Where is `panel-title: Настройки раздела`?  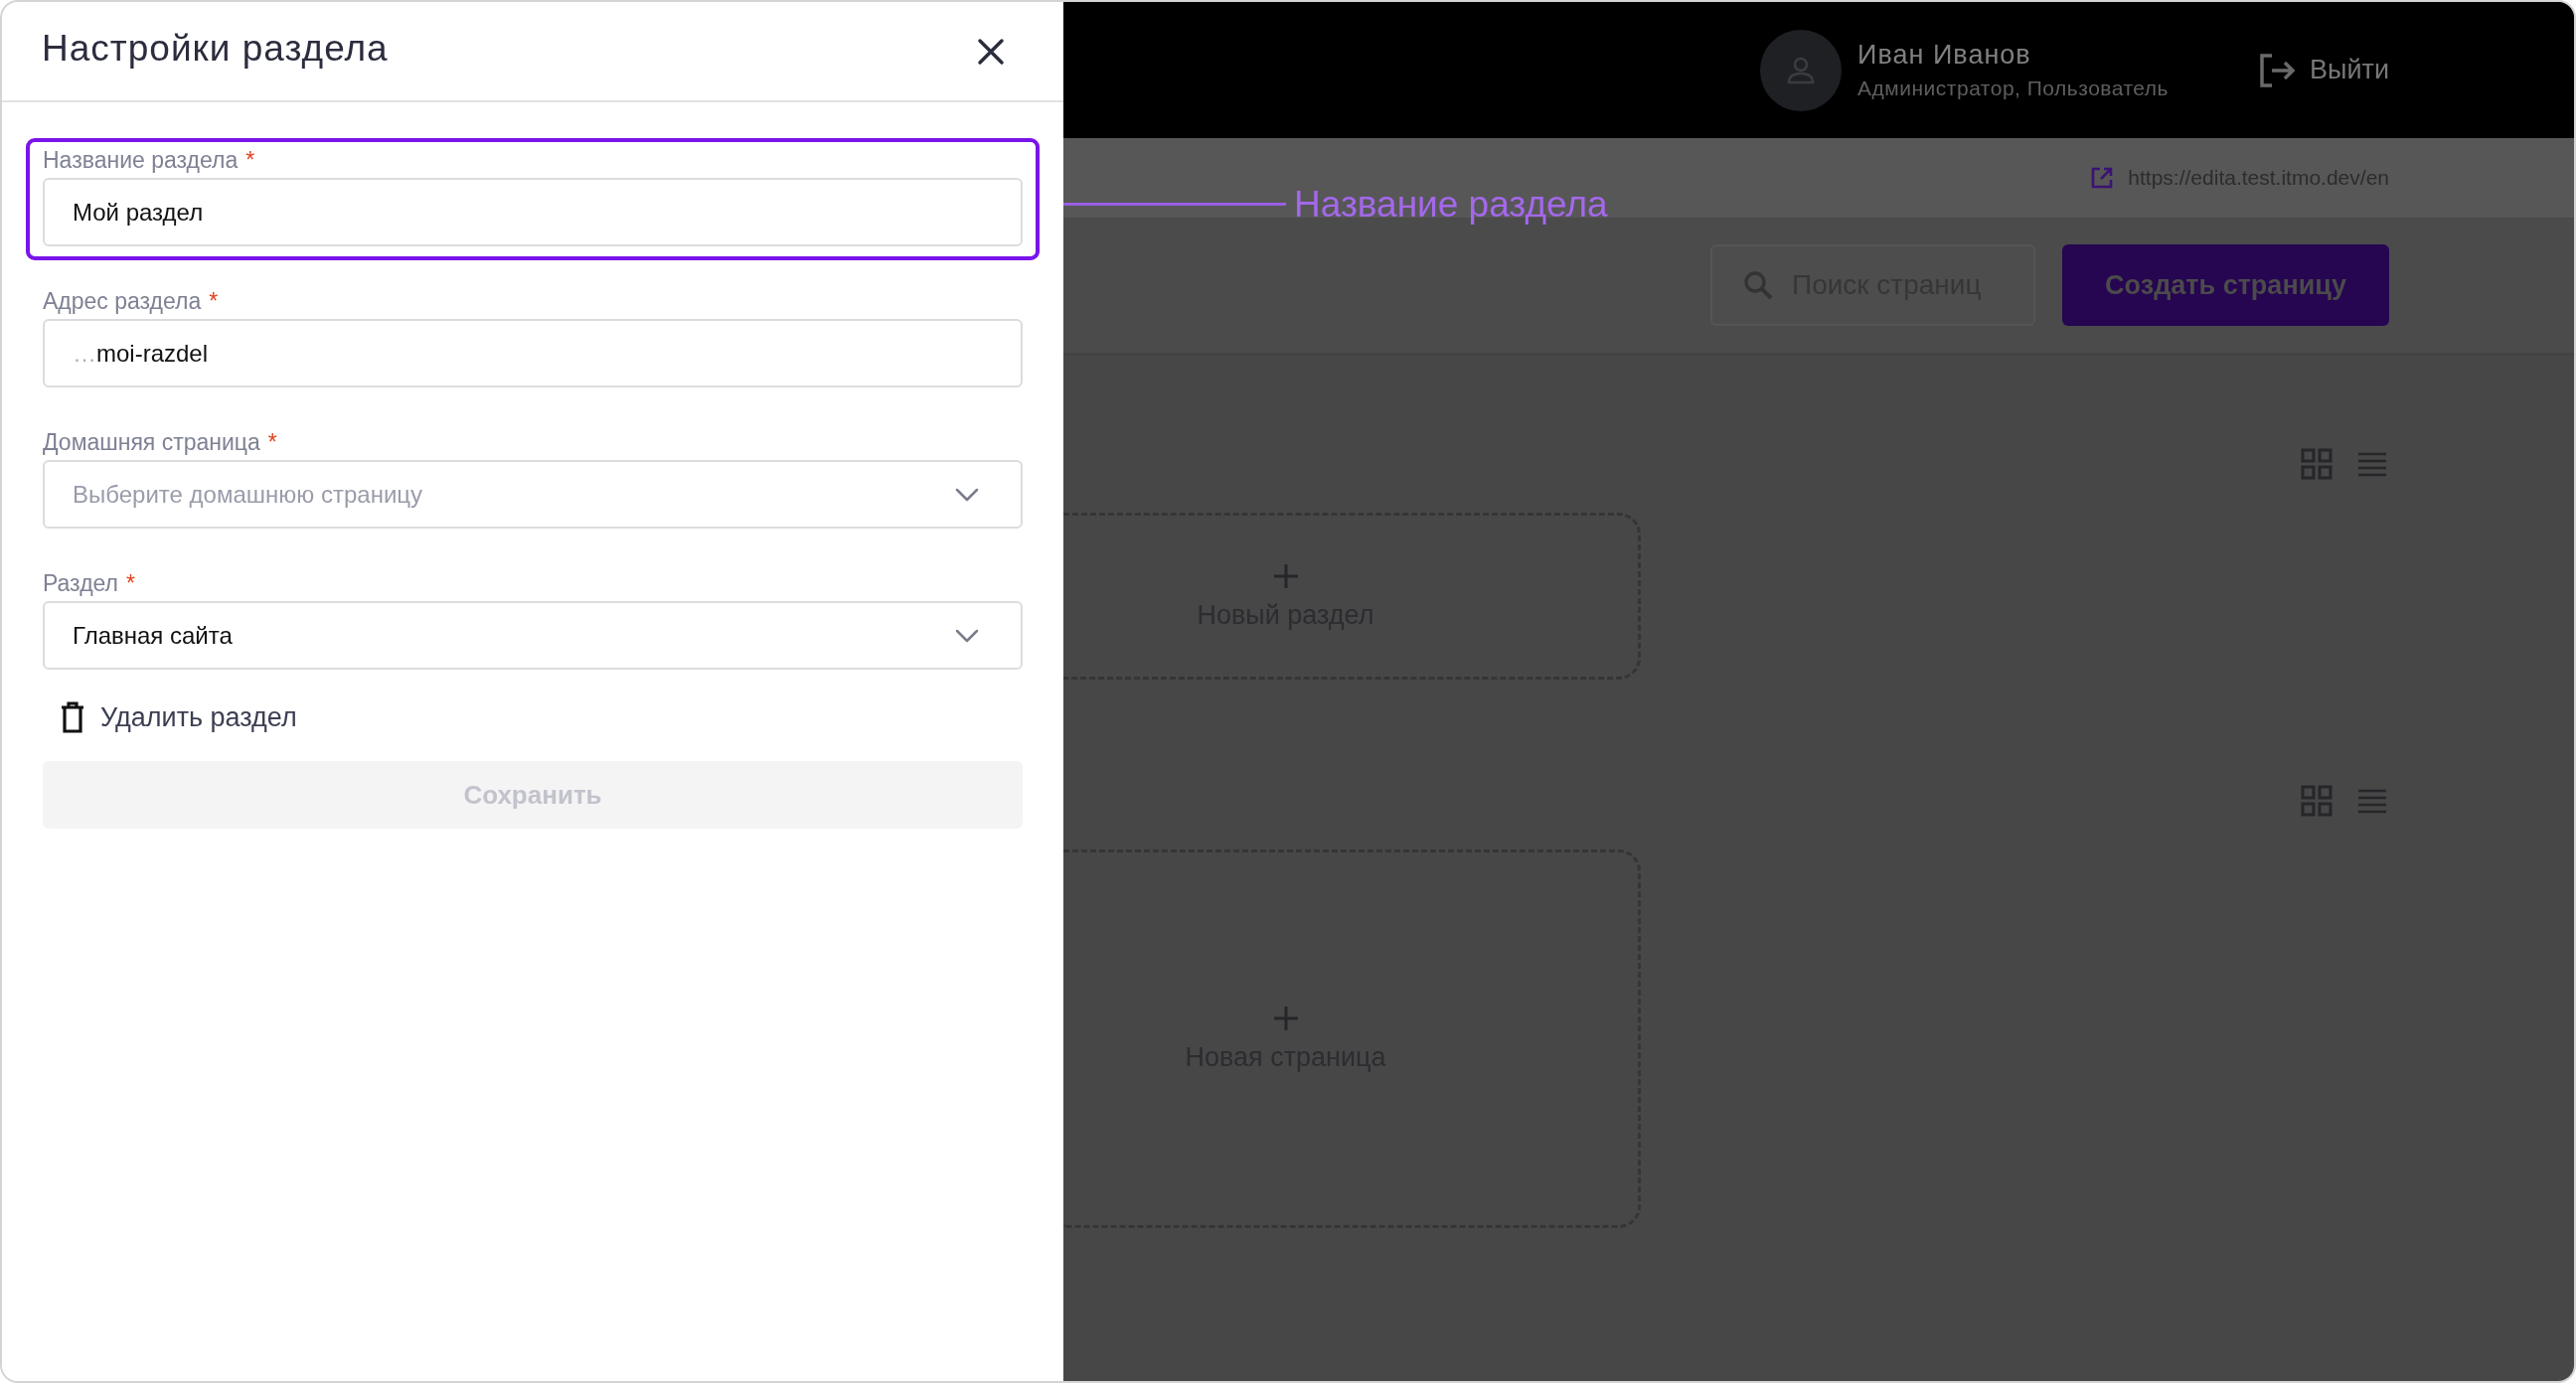
panel-title: Настройки раздела is located at coordinates (215, 49).